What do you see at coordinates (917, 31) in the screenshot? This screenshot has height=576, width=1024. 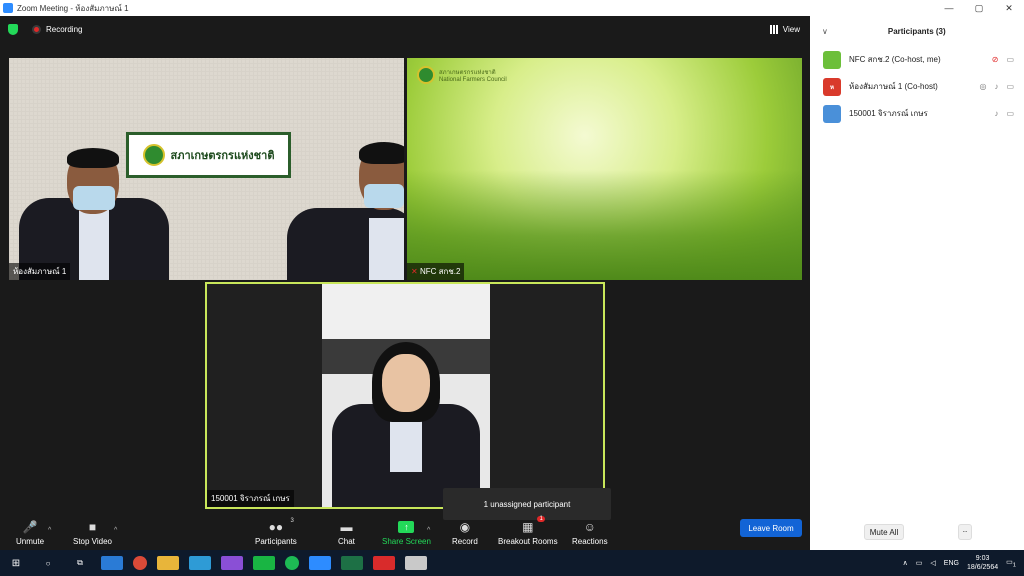 I see `panel-header: ∨ Participants (3)` at bounding box center [917, 31].